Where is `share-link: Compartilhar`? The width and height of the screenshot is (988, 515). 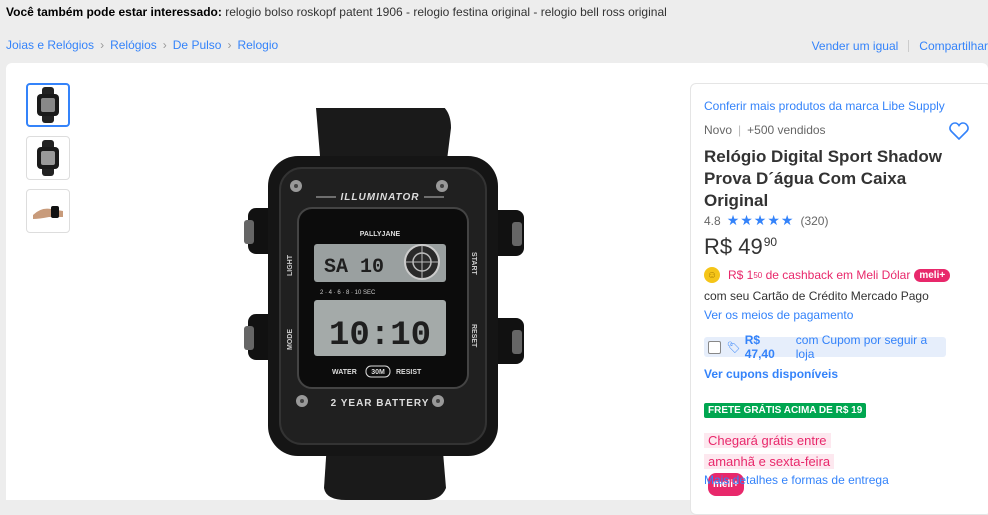 share-link: Compartilhar is located at coordinates (953, 46).